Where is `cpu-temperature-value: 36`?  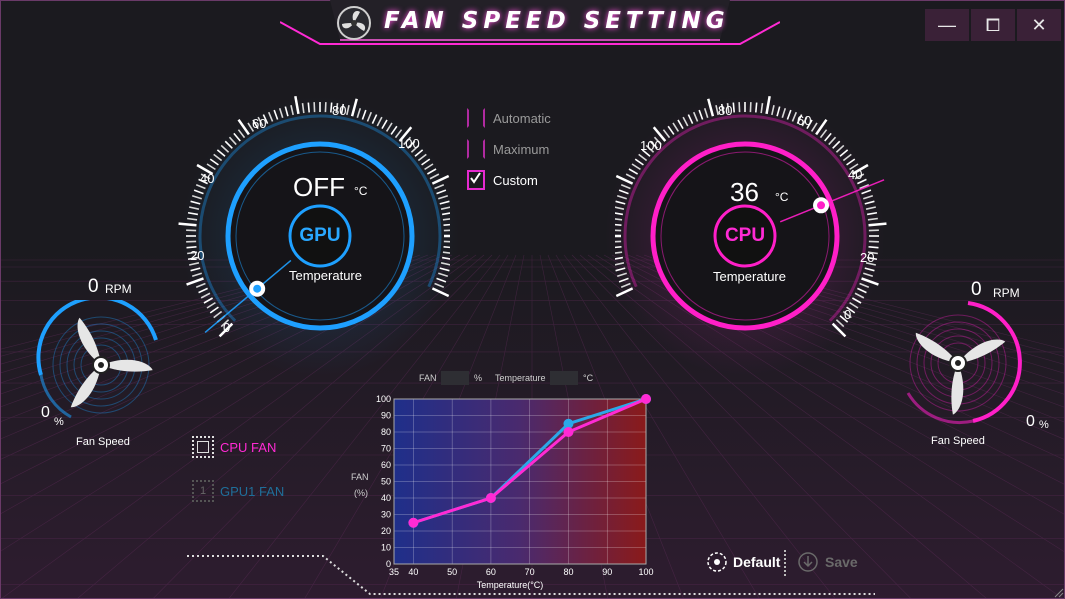
cpu-temperature-value: 36 is located at coordinates (744, 192).